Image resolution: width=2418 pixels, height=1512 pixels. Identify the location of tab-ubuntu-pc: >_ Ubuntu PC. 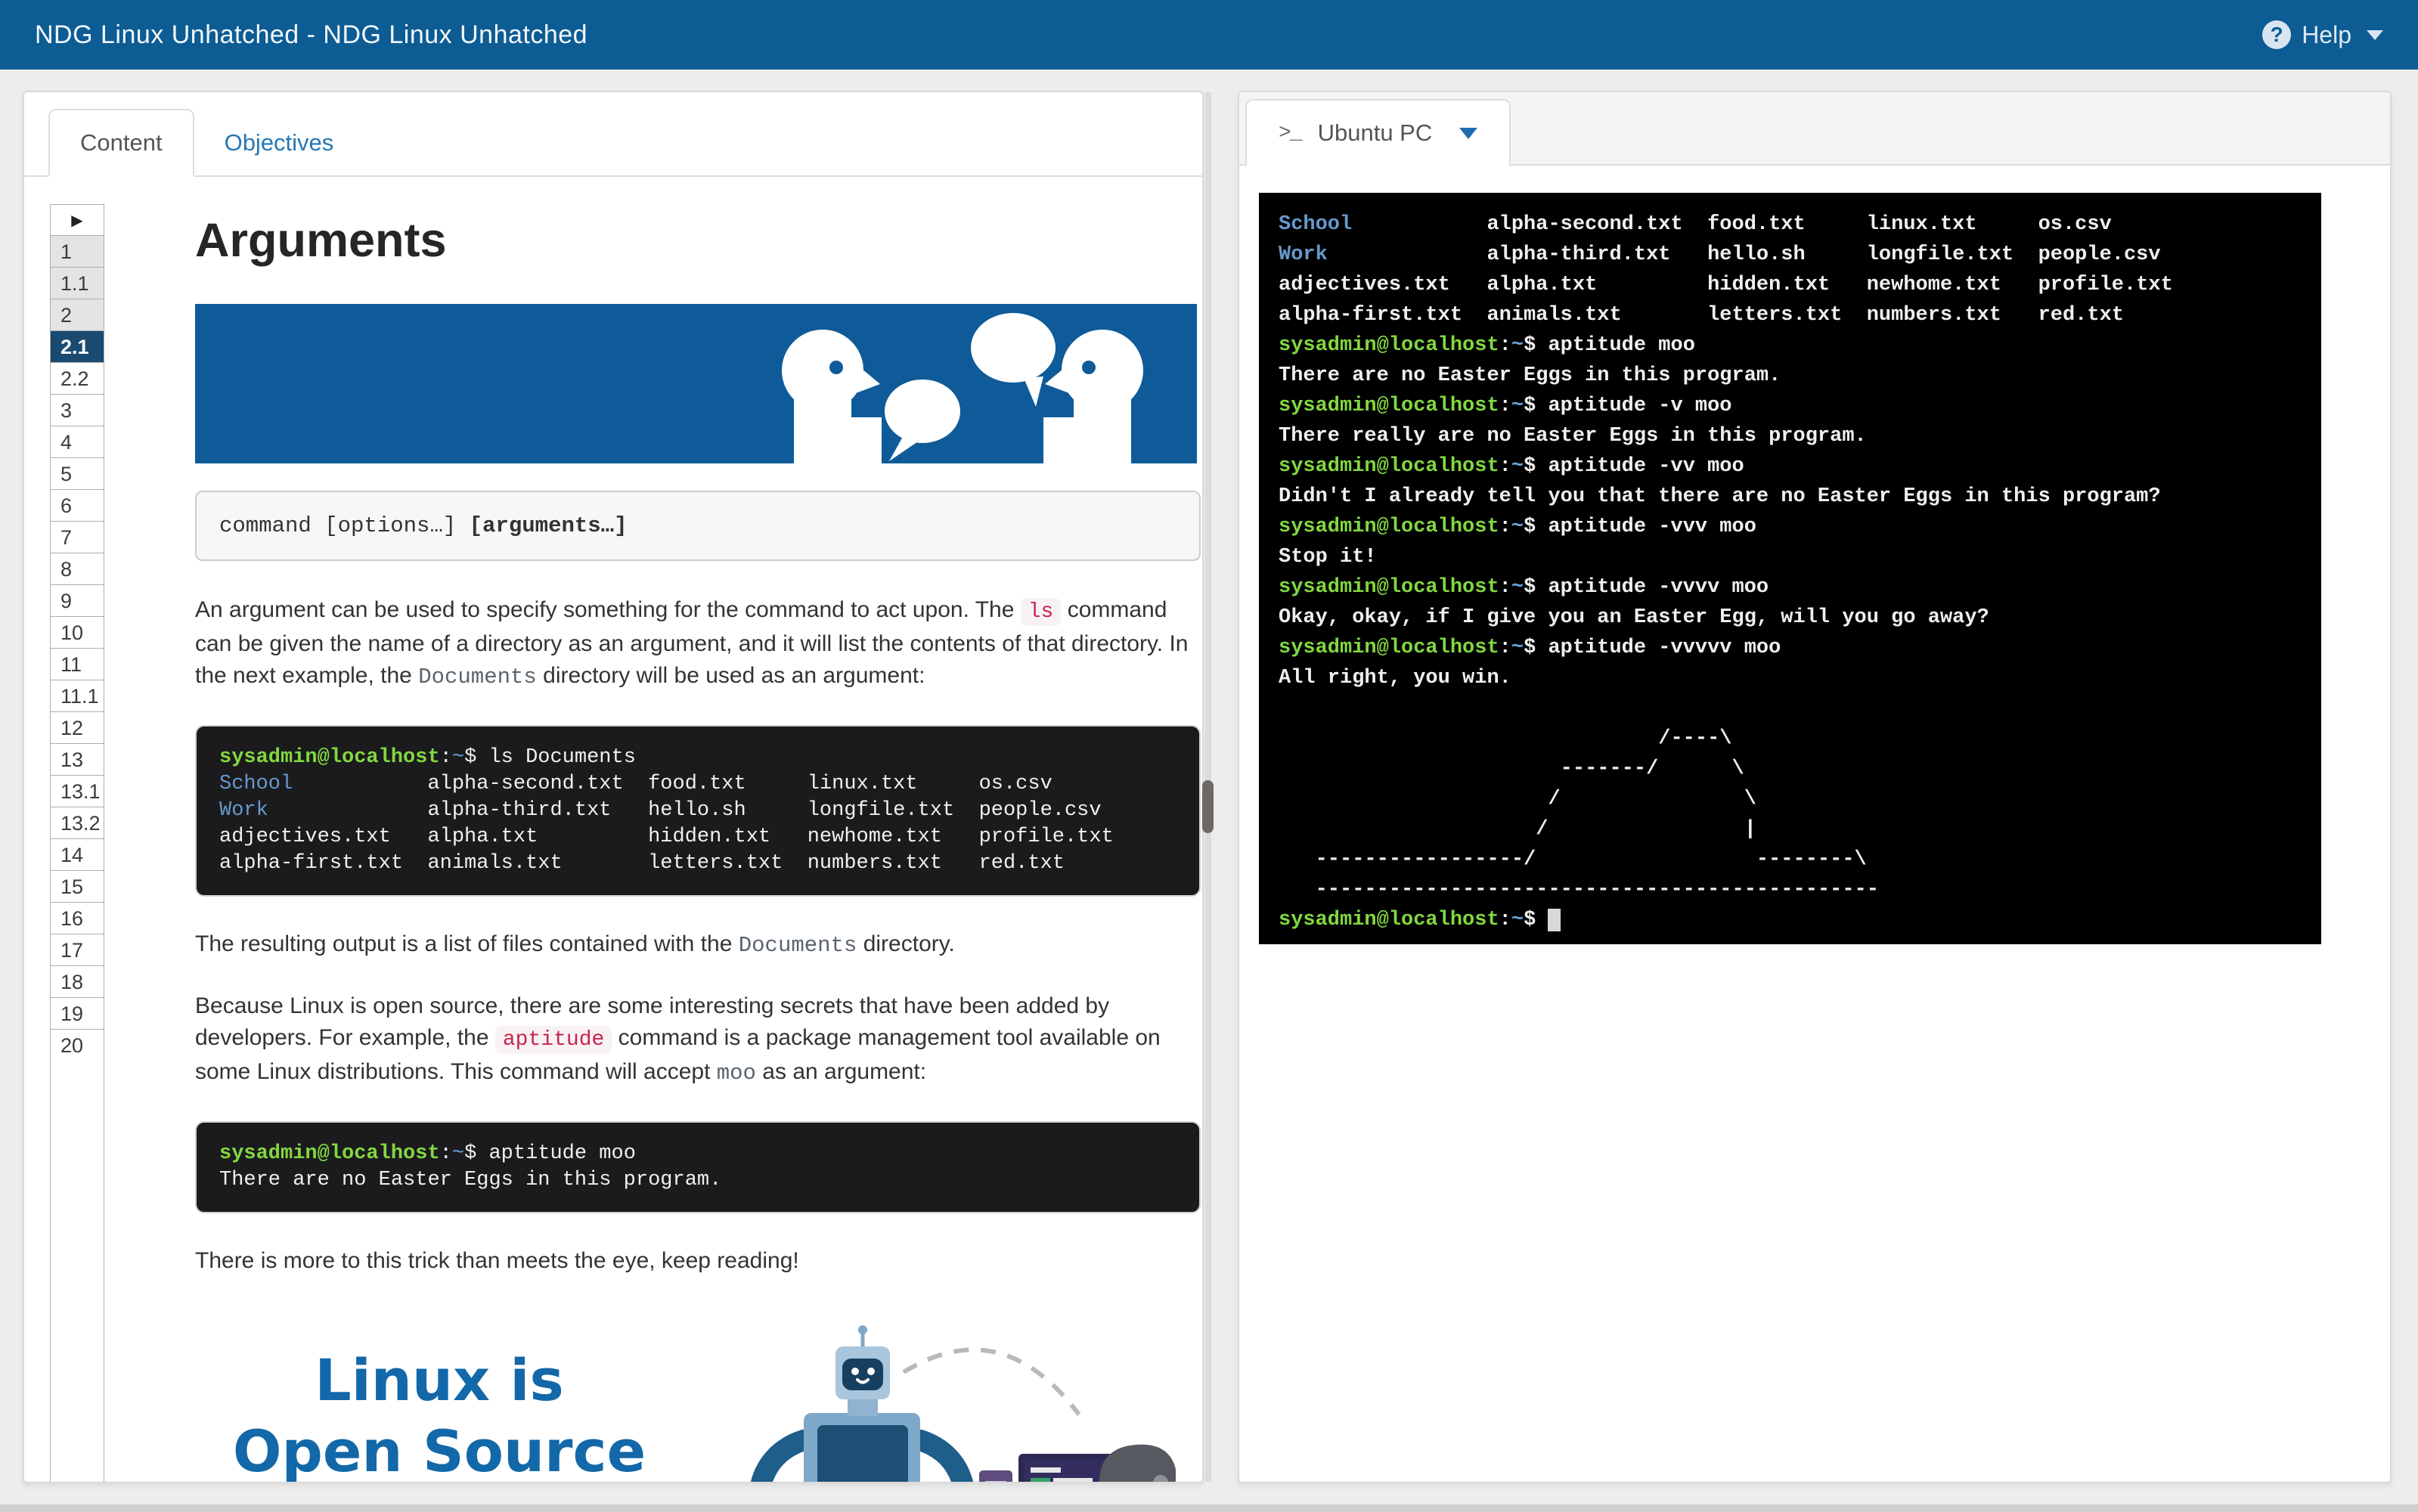
(1378, 133).